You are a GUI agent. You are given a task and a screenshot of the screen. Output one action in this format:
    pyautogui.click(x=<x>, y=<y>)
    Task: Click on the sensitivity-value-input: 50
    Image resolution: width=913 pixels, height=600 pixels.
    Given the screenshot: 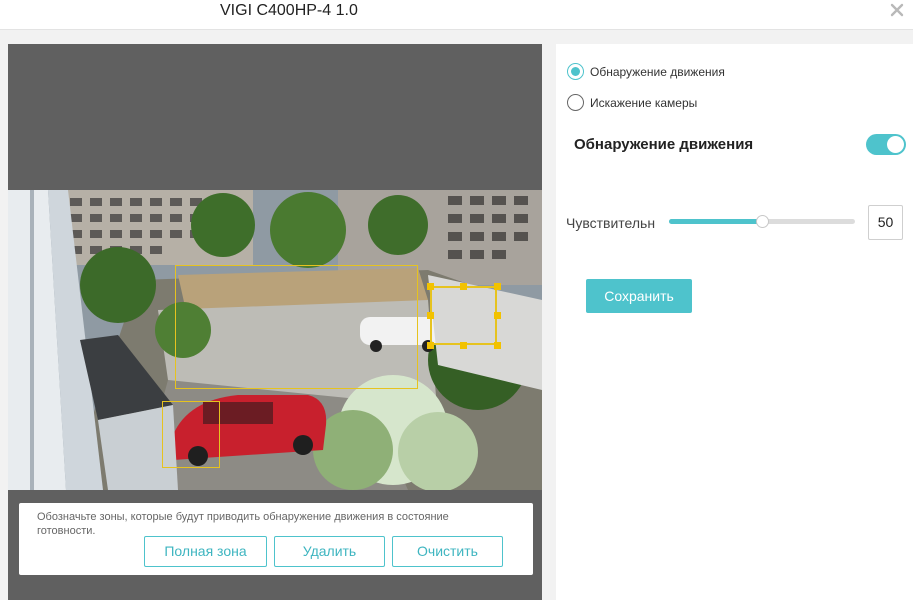 What is the action you would take?
    pyautogui.click(x=885, y=222)
    